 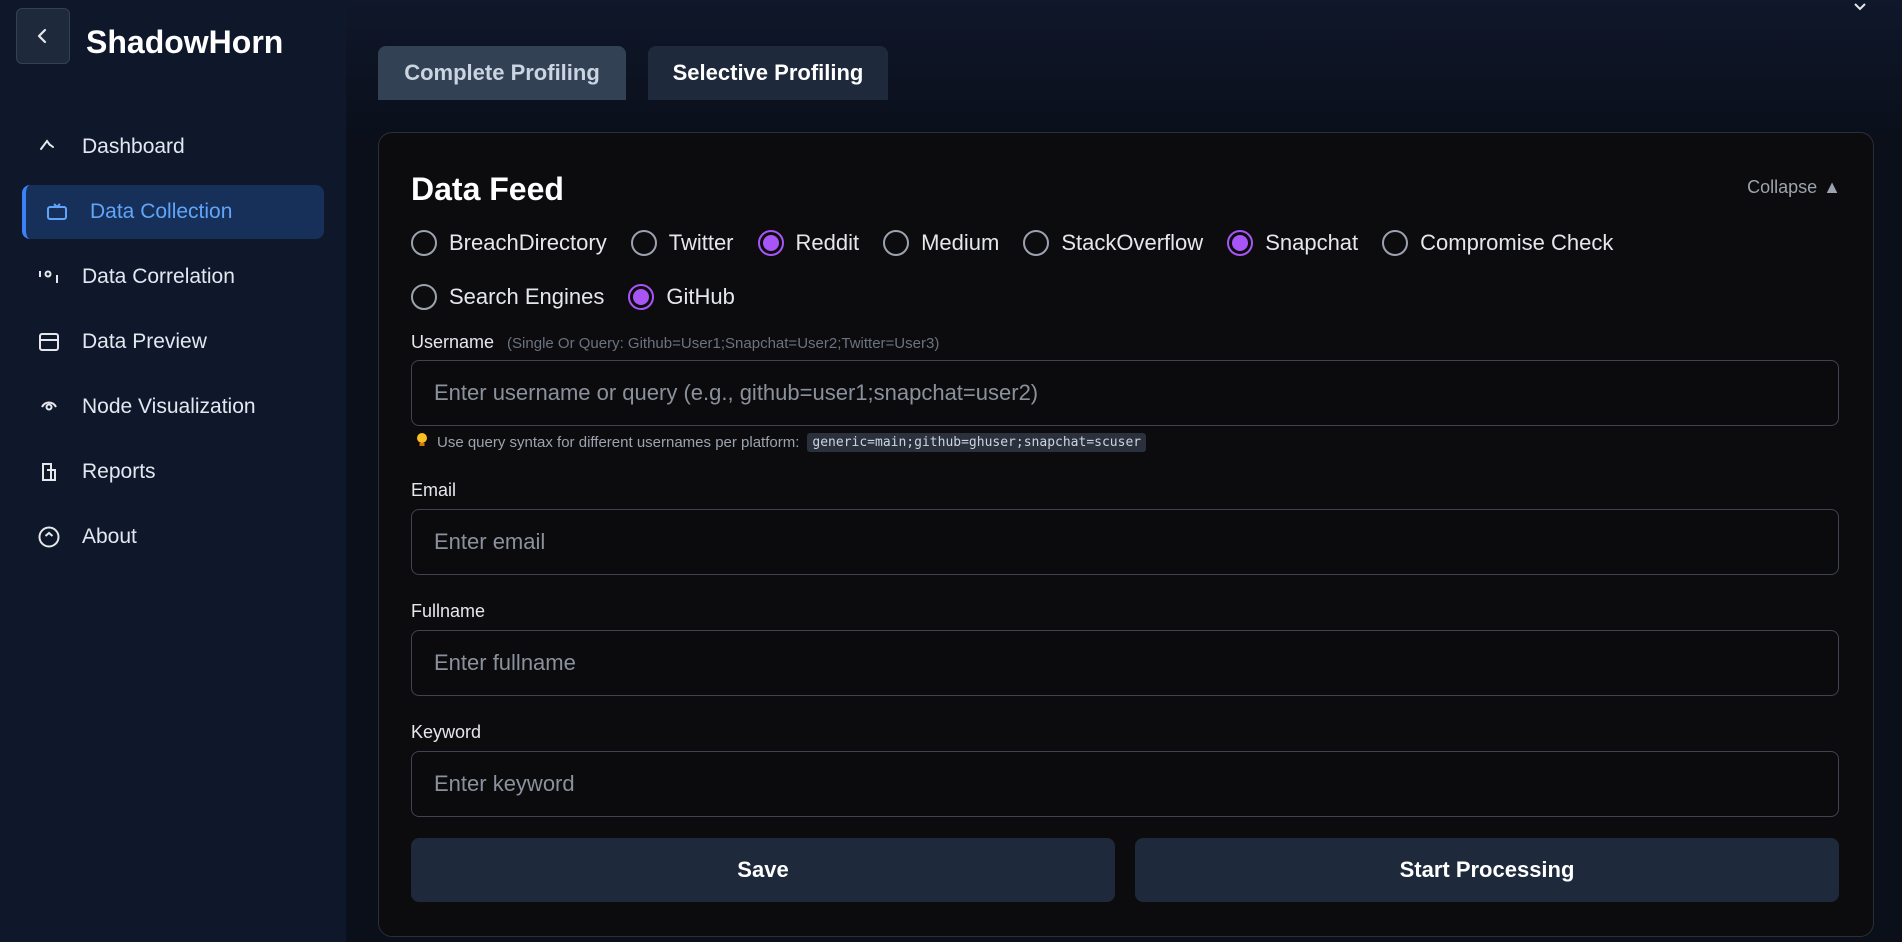 I want to click on tab-complete-profiling: Complete Profiling, so click(x=502, y=73).